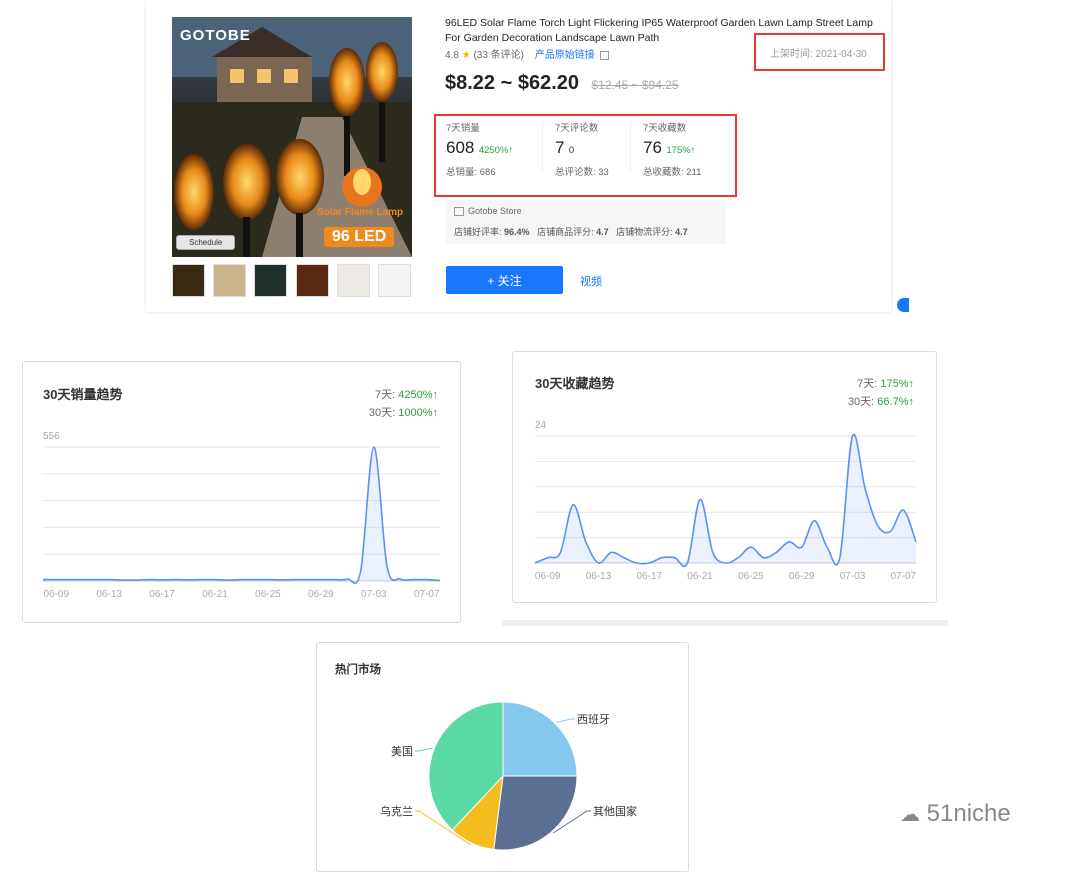  I want to click on stat-reviews: 7天评论数 7 0 总评论数: 33, so click(582, 149).